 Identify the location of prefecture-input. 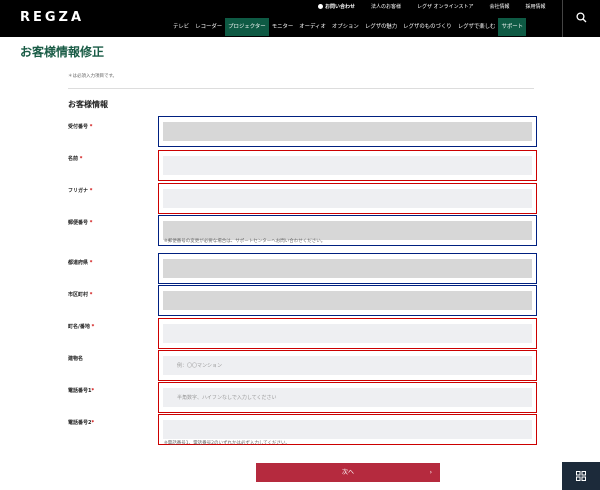
(347, 268).